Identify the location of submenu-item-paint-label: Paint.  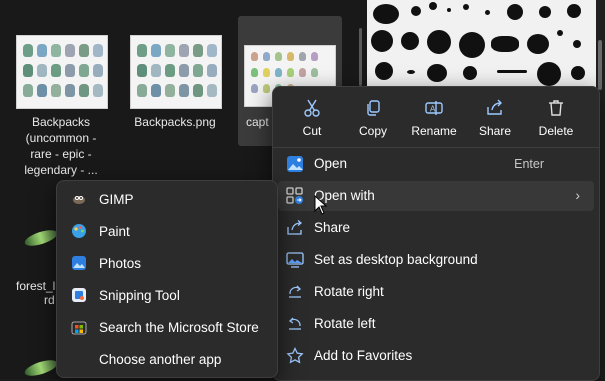
(114, 231).